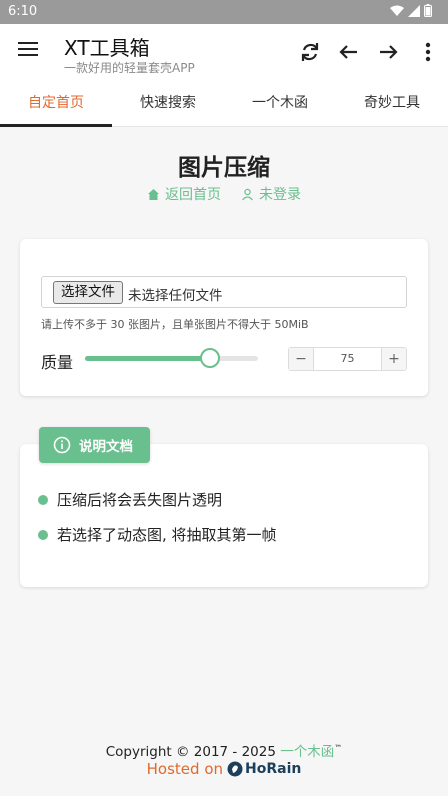  I want to click on login-link: 未登录, so click(271, 194).